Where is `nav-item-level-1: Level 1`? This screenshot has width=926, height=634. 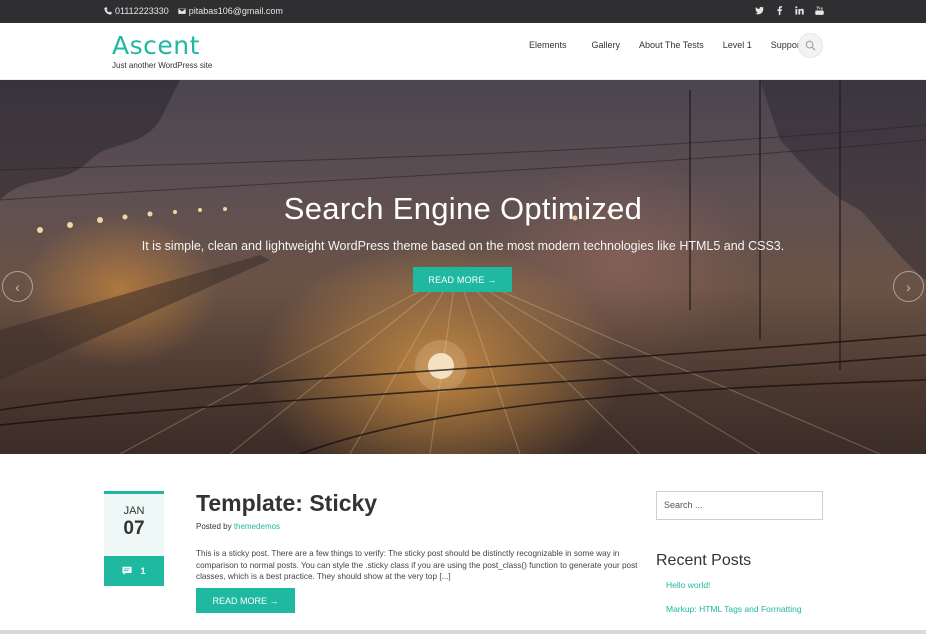
nav-item-level-1: Level 1 is located at coordinates (737, 45).